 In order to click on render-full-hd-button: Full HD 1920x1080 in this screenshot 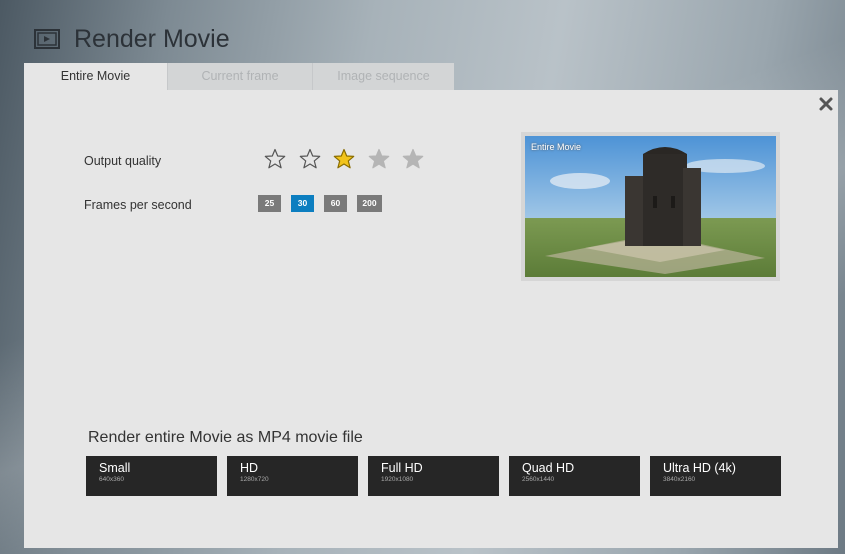, I will do `click(433, 476)`.